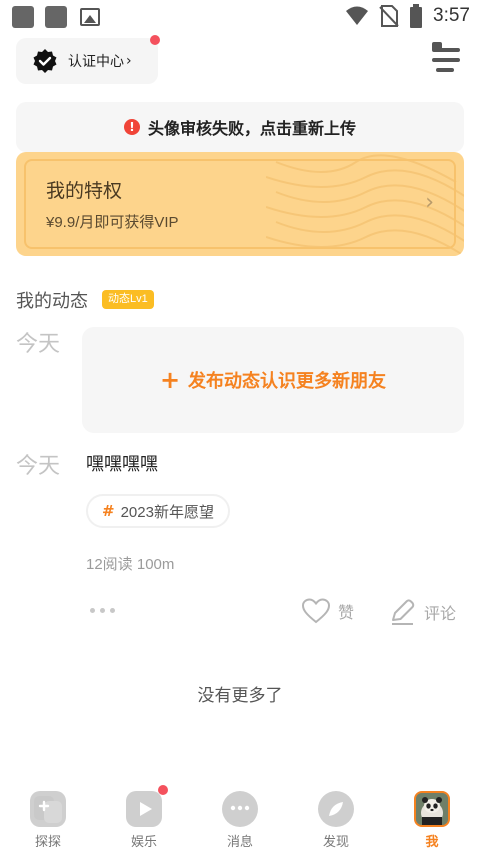 This screenshot has height=853, width=480. I want to click on level-badge: 动态Lv1, so click(128, 299).